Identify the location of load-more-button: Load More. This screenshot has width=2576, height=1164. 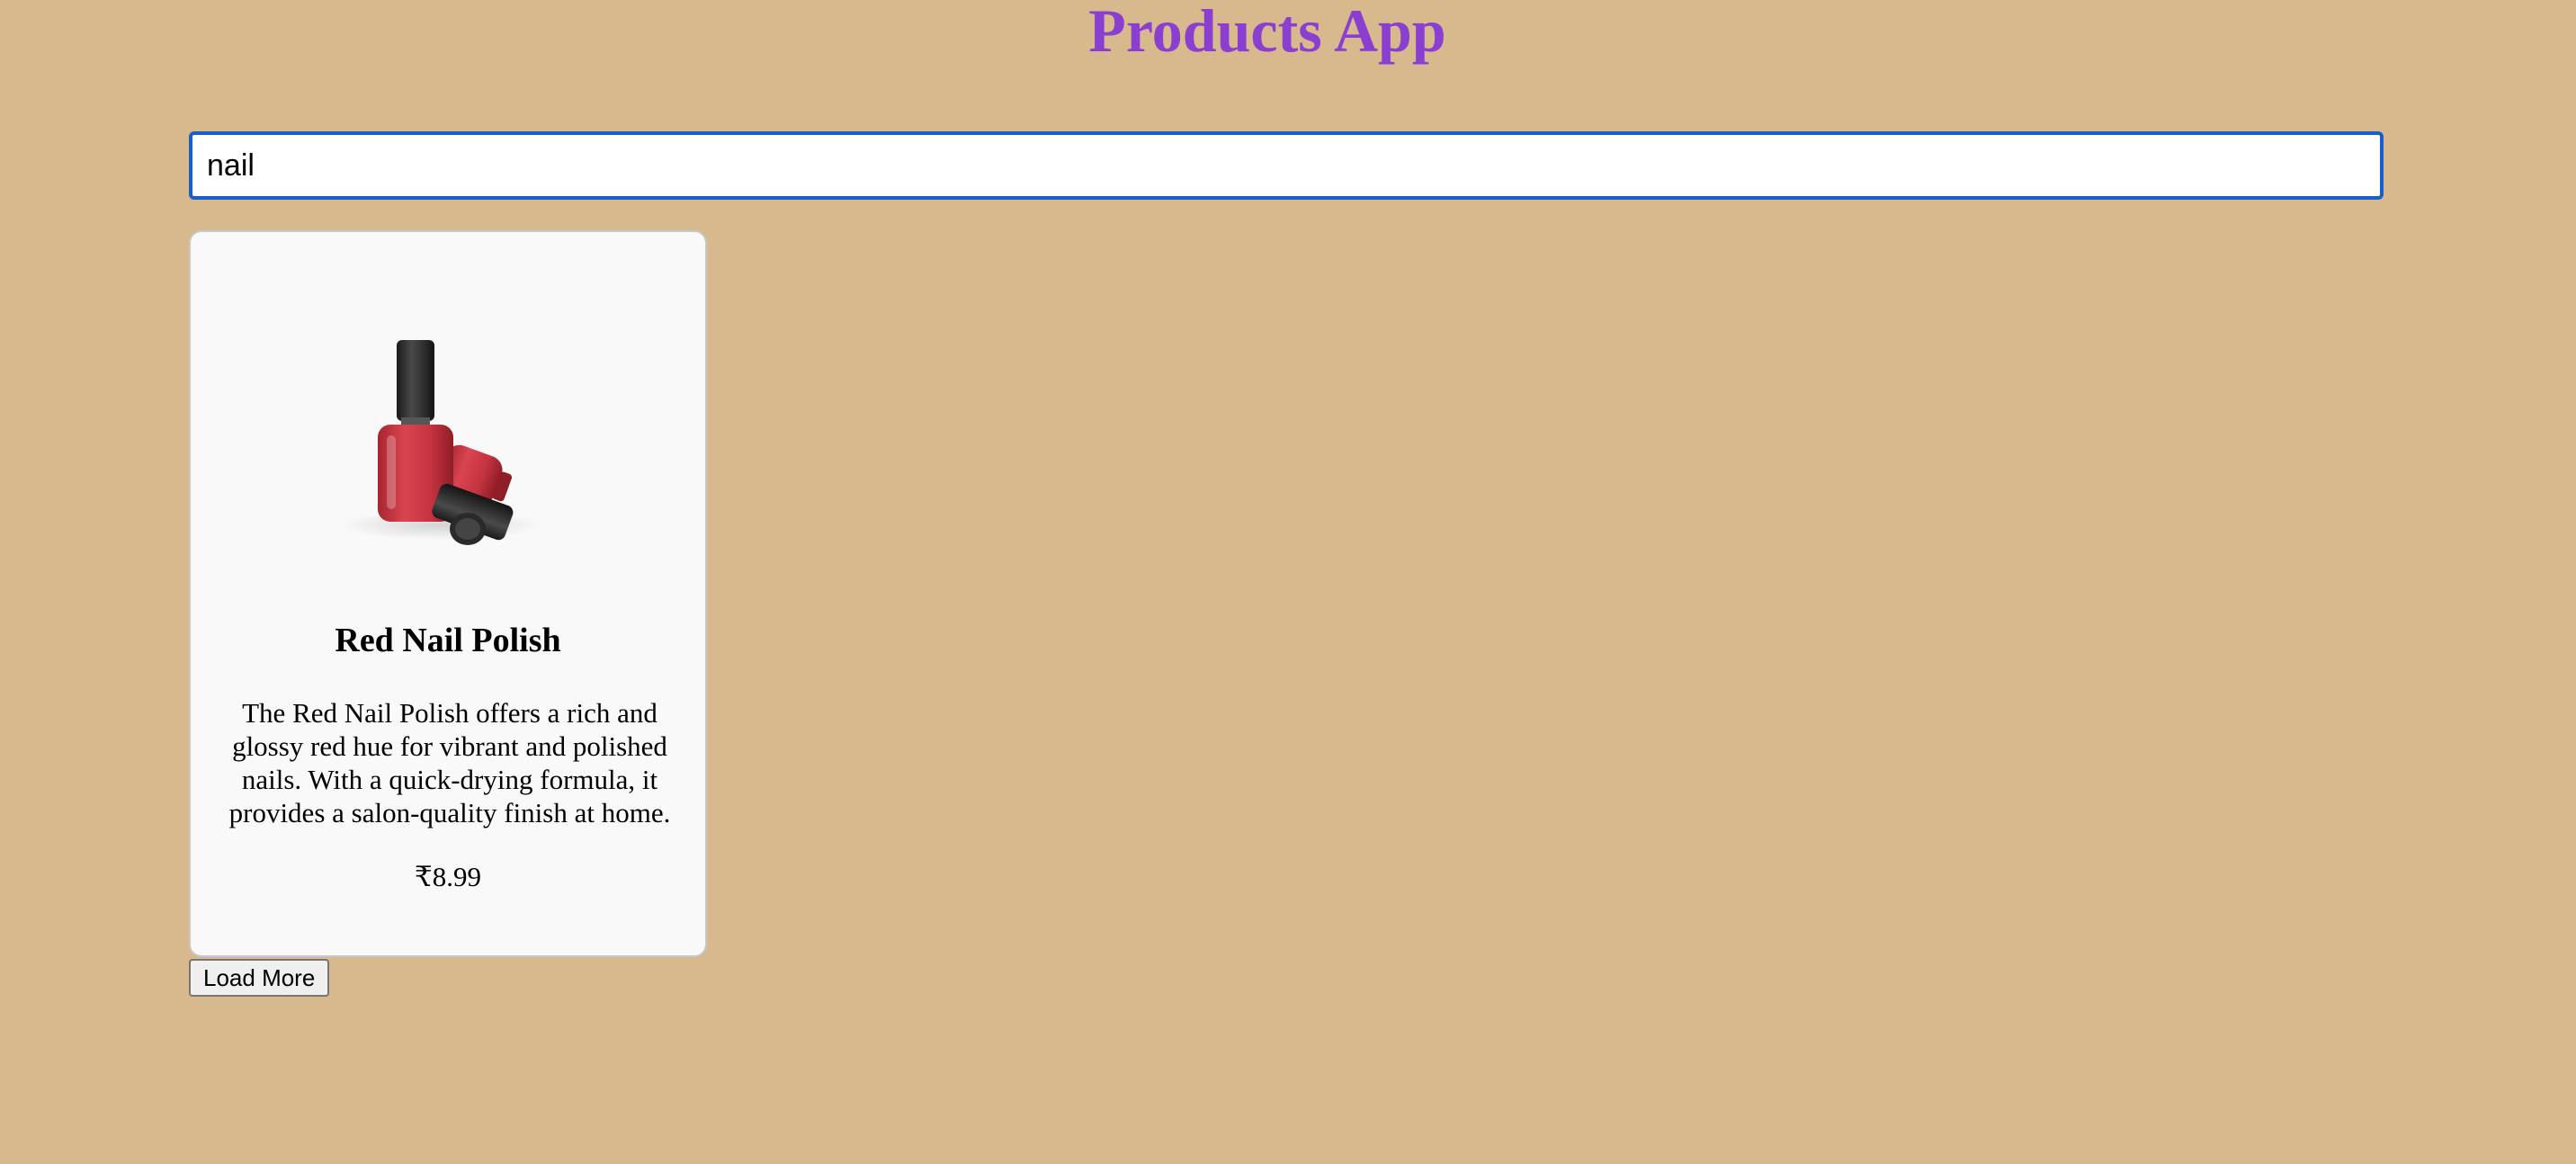
(259, 978).